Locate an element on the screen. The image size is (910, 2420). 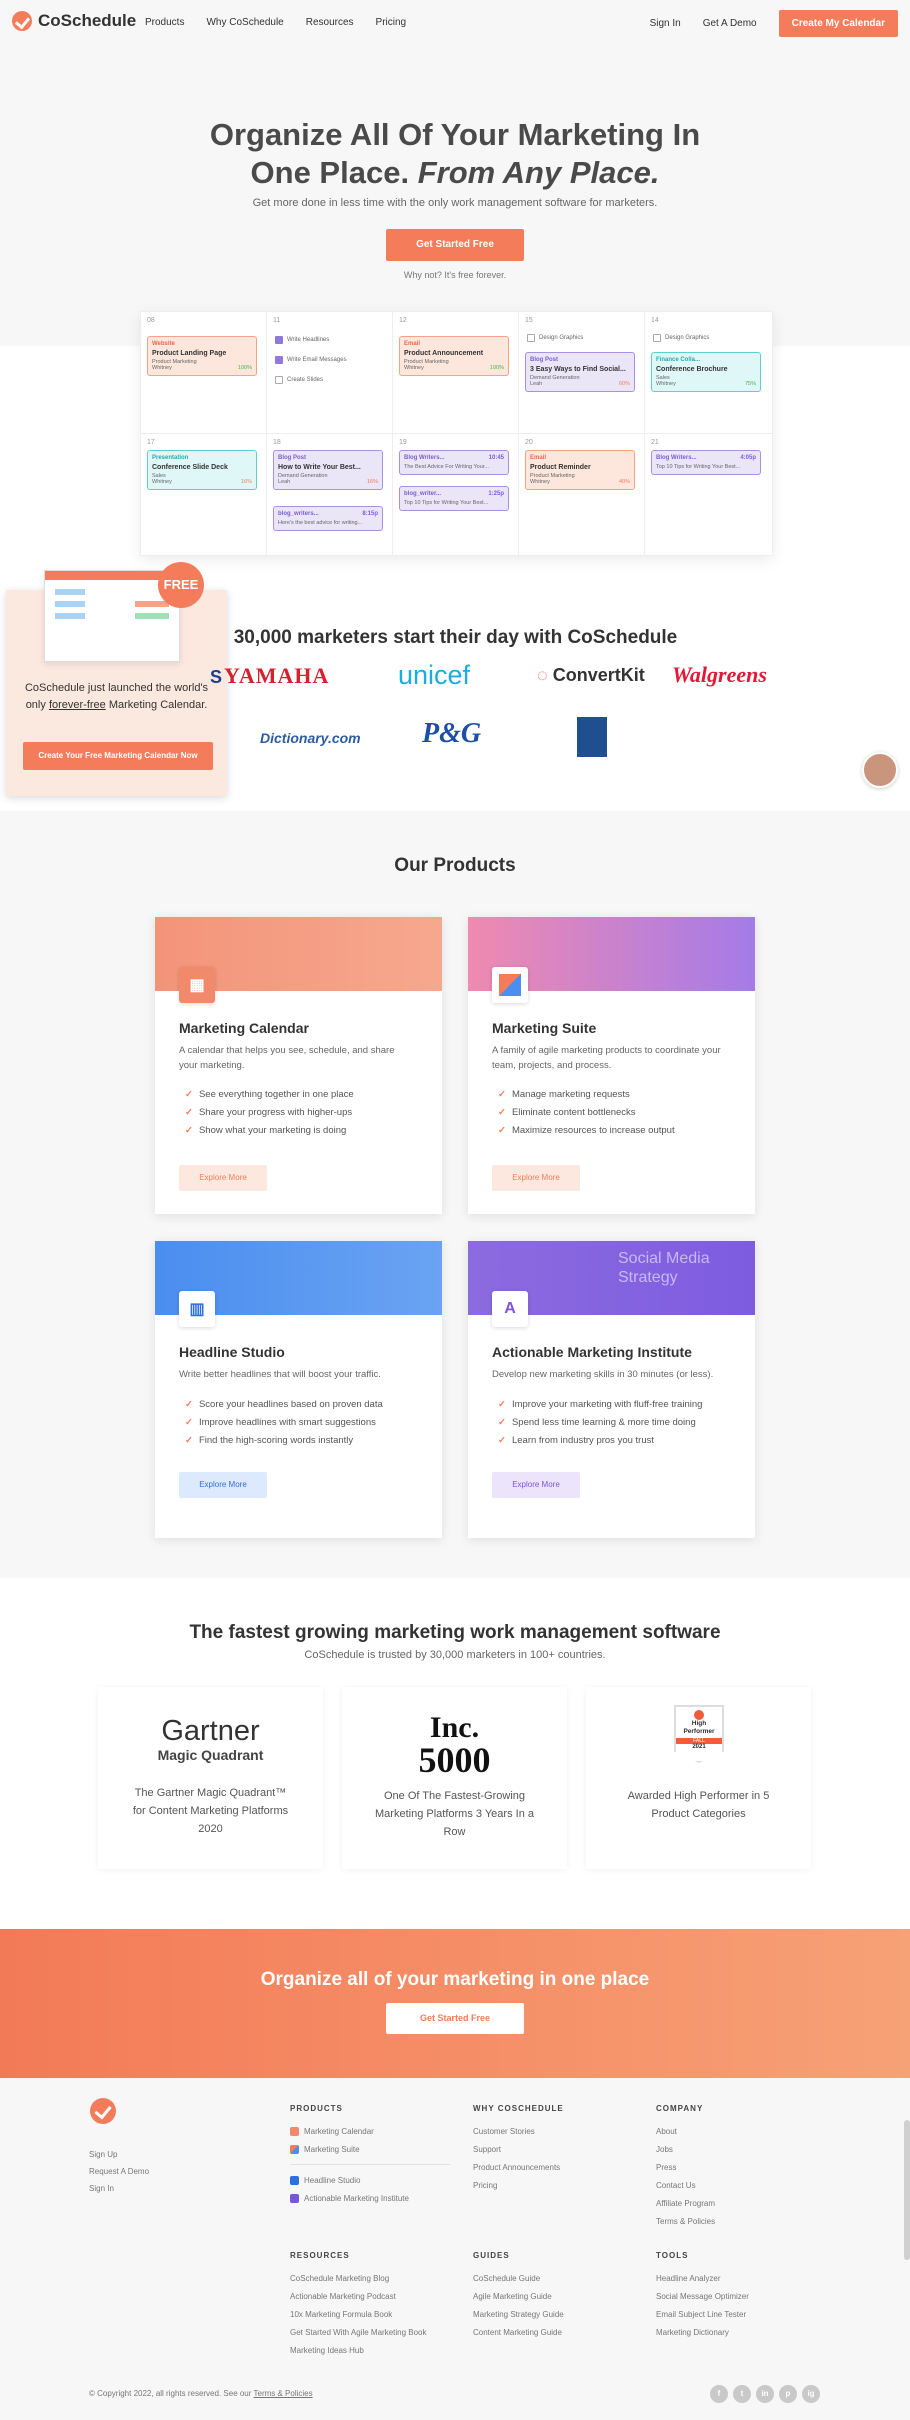
footer-link: Actionable Marketing Institute is located at coordinates (370, 2198).